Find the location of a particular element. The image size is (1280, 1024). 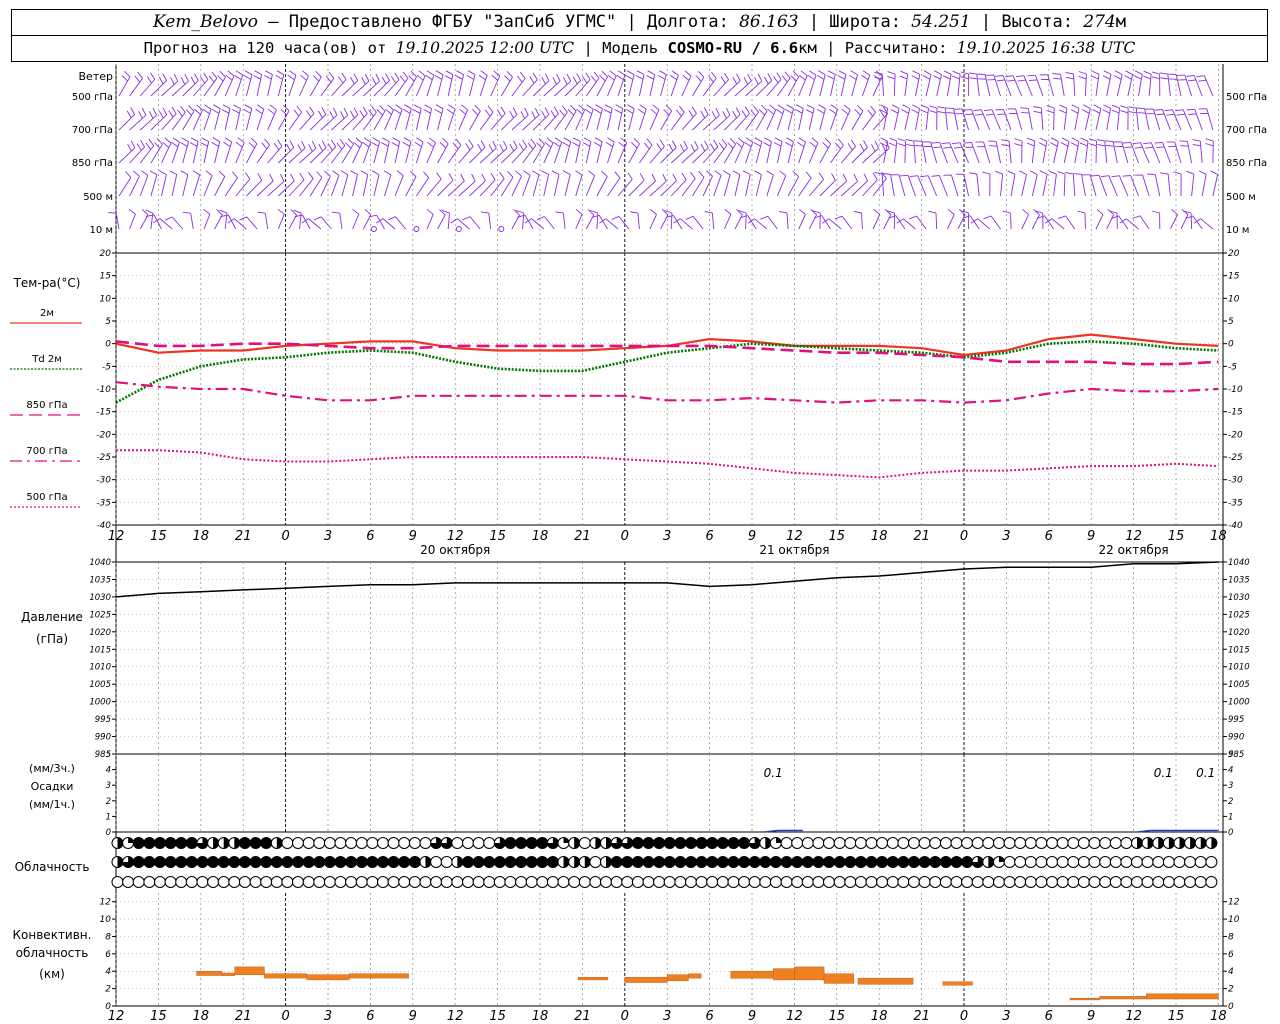

conv-tick-label-right: 12 is located at coordinates (1234, 903).